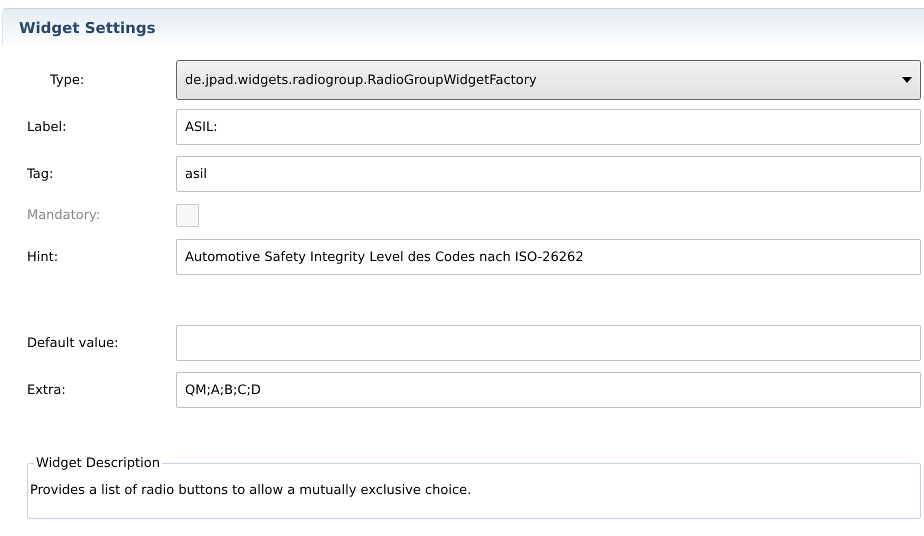  I want to click on section-title: Widget Settings, so click(87, 27).